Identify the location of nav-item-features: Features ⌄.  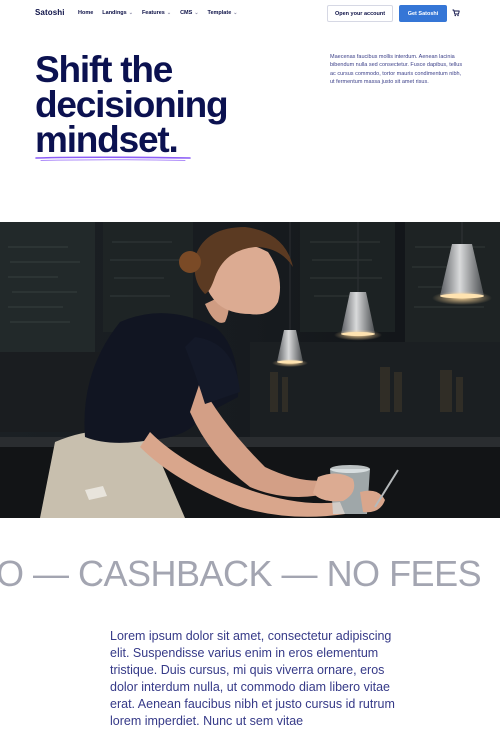
(156, 13).